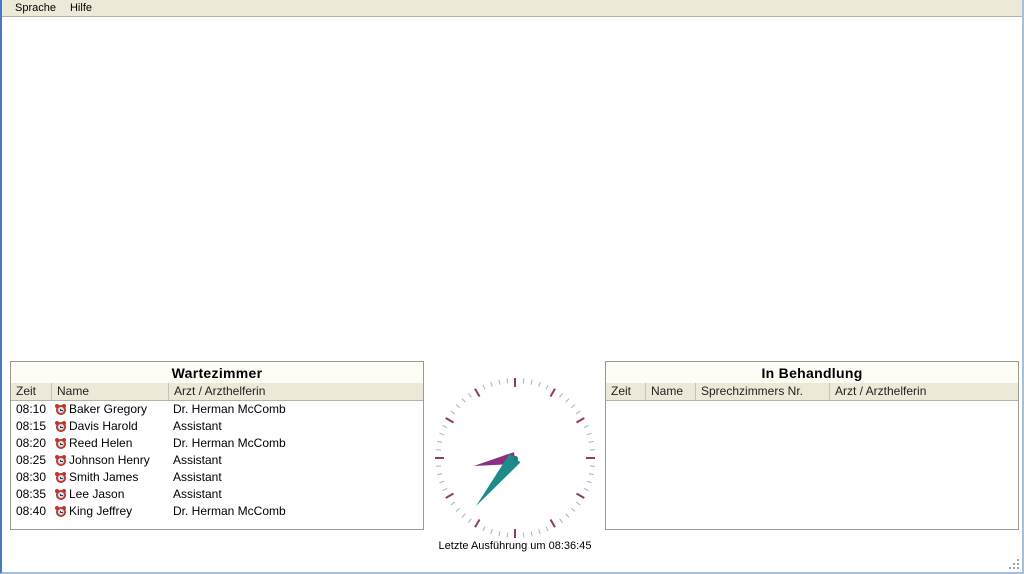 This screenshot has width=1024, height=574. I want to click on cell-name: Johnson Henry, so click(110, 460).